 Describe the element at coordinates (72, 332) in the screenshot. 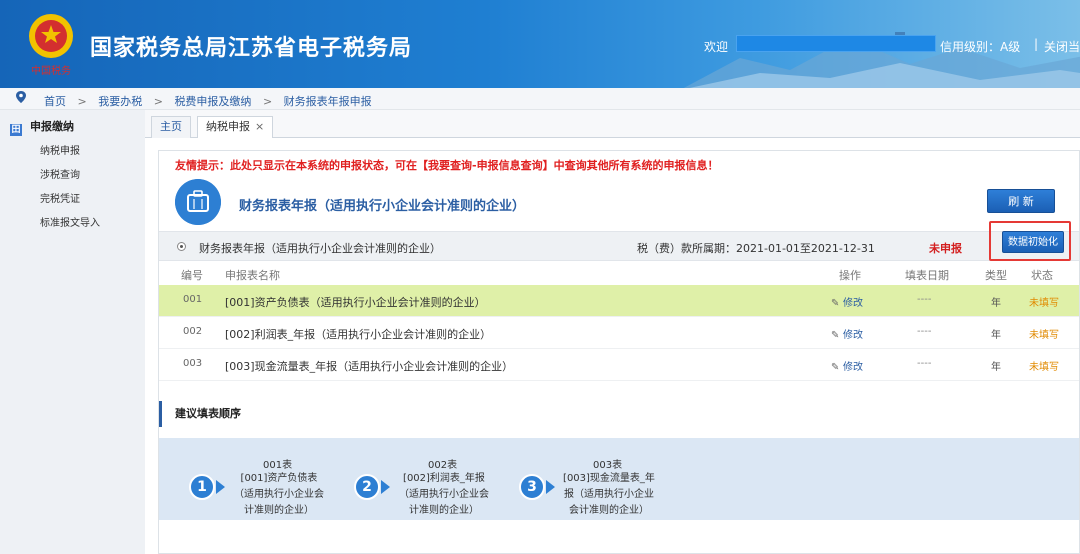

I see `sidebar: 田申报缴纳 纳税申报 涉税查询 完税凭证 标准报文导入` at that location.